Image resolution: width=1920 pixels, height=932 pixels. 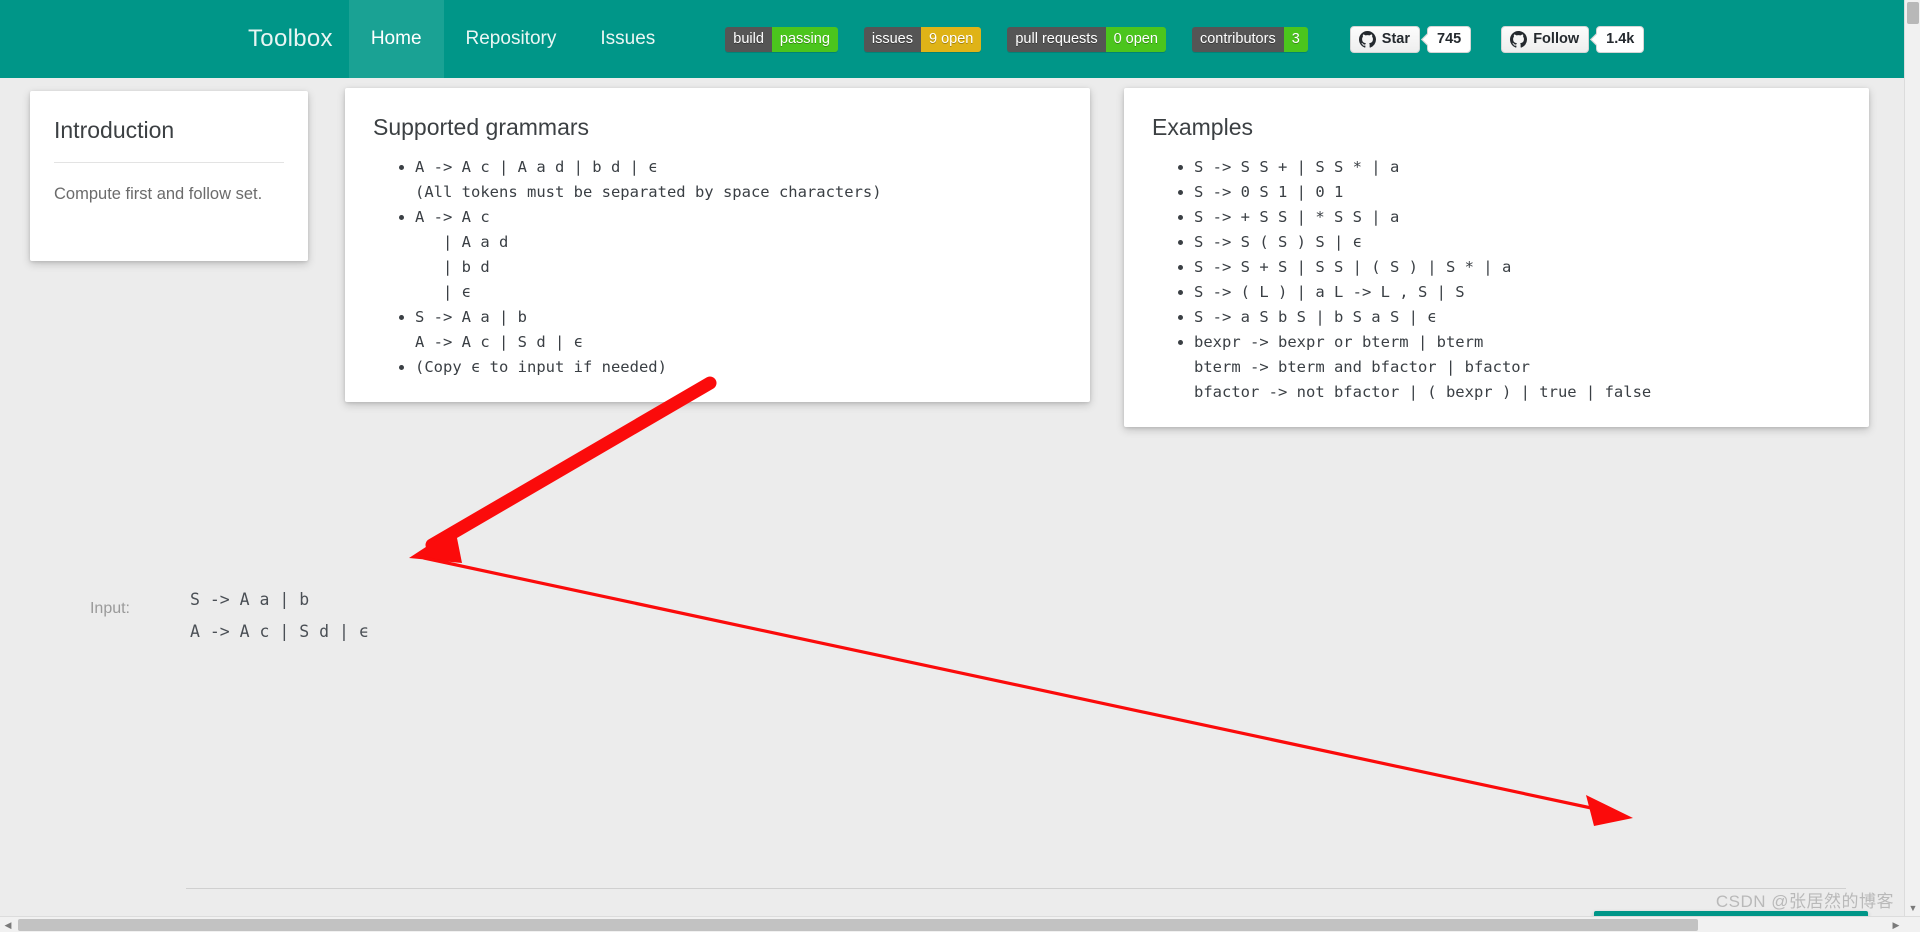 What do you see at coordinates (1339, 342) in the screenshot?
I see `example-line: bexpr -> bexpr or bterm | bterm` at bounding box center [1339, 342].